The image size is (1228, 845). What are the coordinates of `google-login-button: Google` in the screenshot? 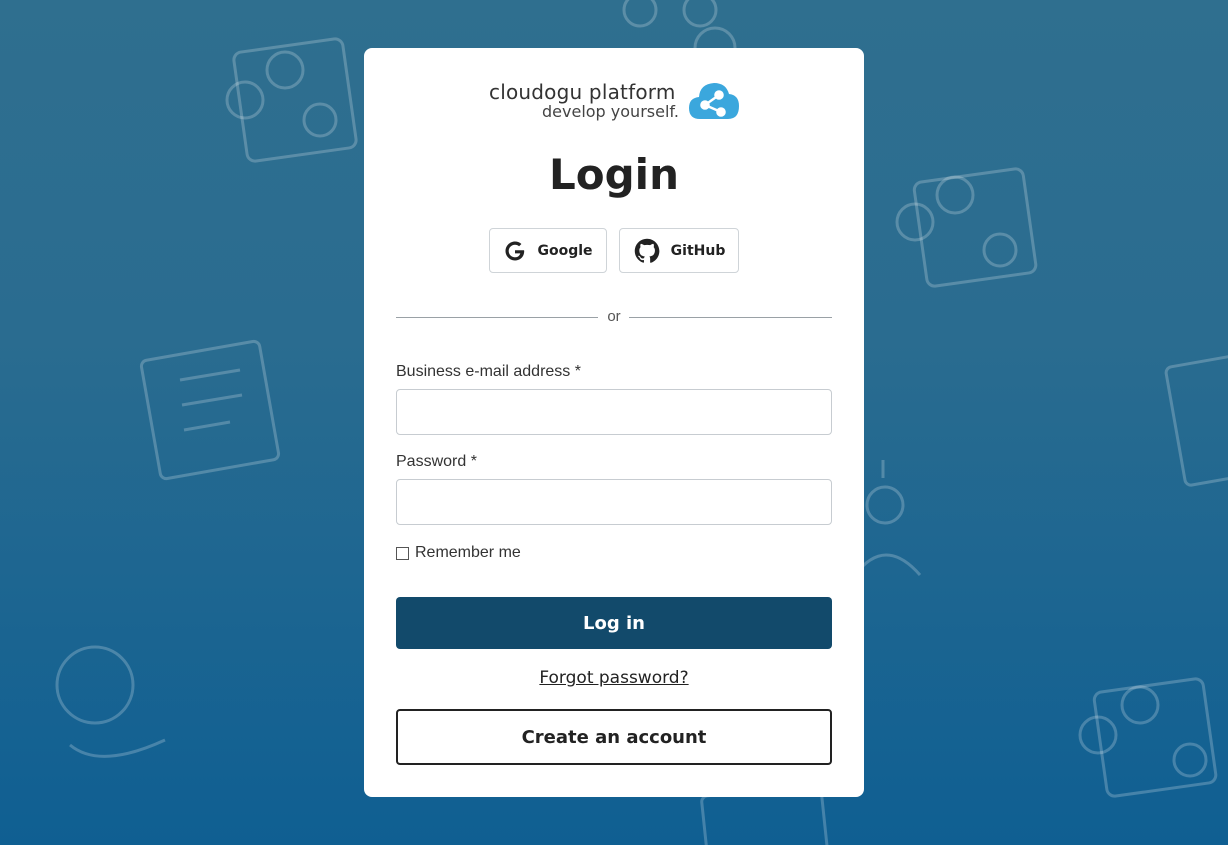 It's located at (548, 250).